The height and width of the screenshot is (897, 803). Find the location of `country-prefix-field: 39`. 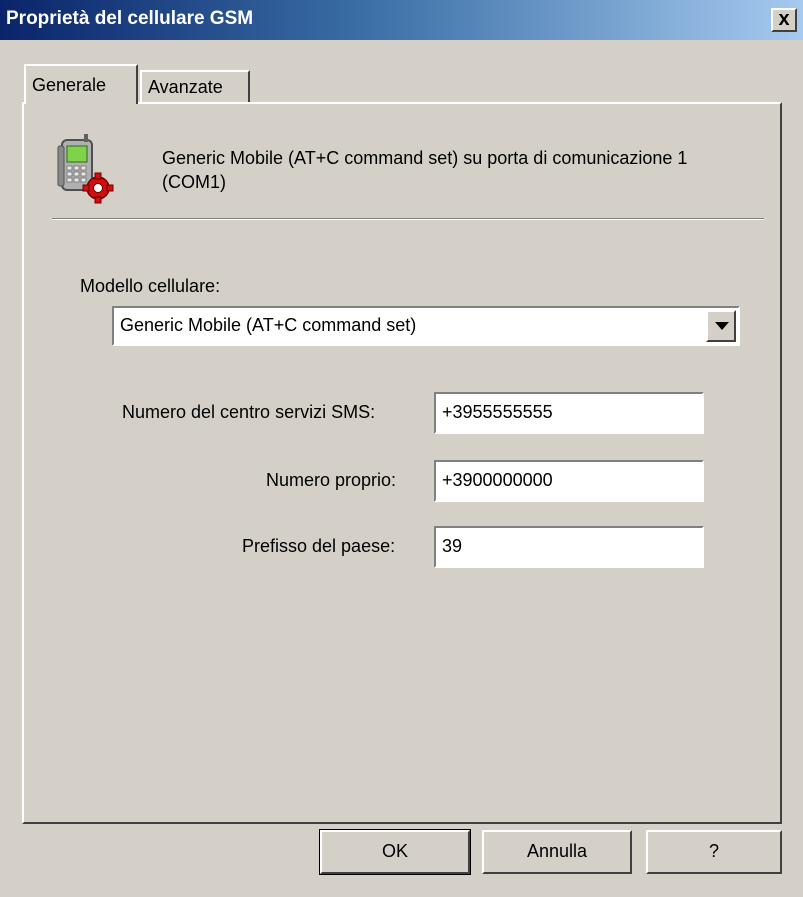

country-prefix-field: 39 is located at coordinates (569, 547).